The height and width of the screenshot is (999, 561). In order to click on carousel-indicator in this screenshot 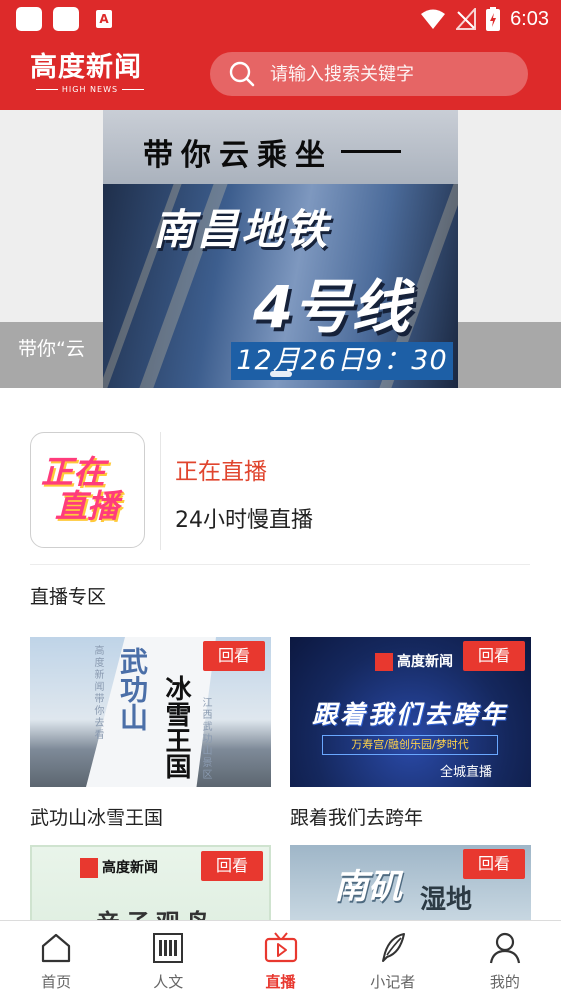, I will do `click(281, 374)`.